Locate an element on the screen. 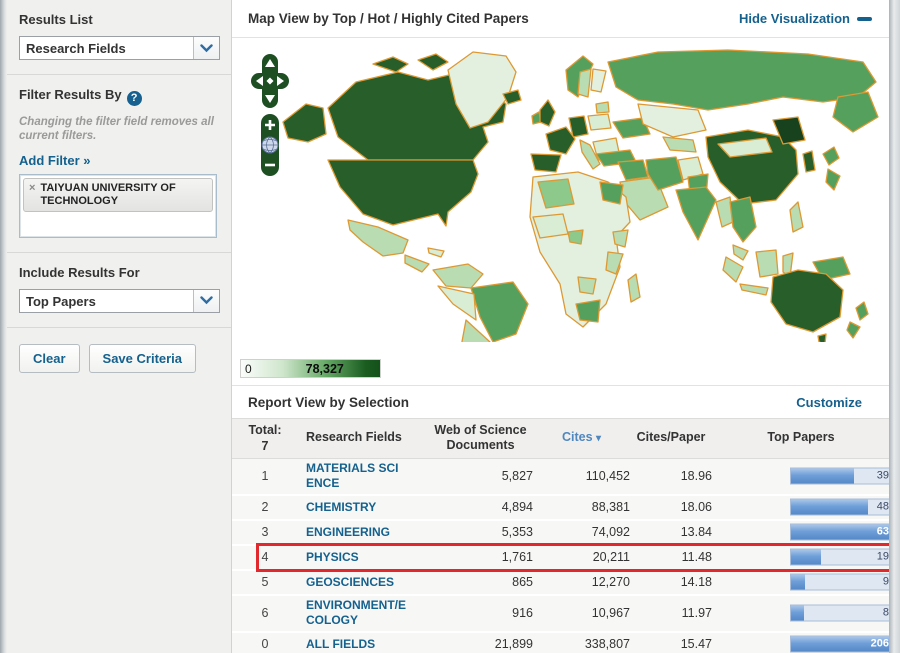 This screenshot has width=900, height=653. field-link: ALL FIELDS is located at coordinates (356, 644).